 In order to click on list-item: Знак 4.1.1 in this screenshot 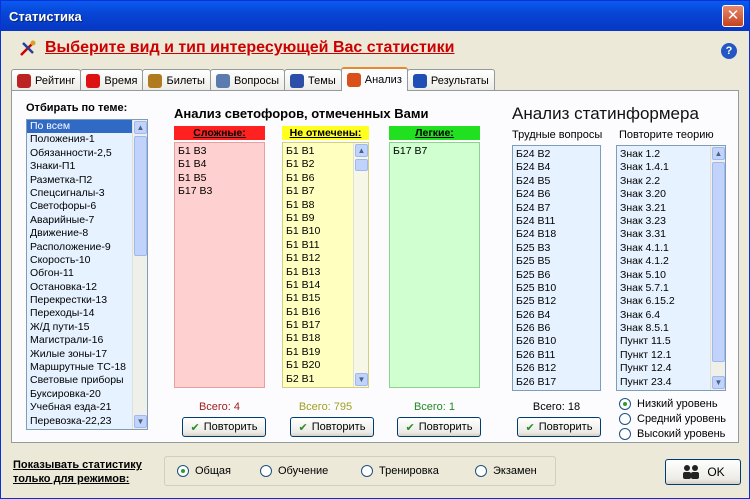, I will do `click(671, 248)`.